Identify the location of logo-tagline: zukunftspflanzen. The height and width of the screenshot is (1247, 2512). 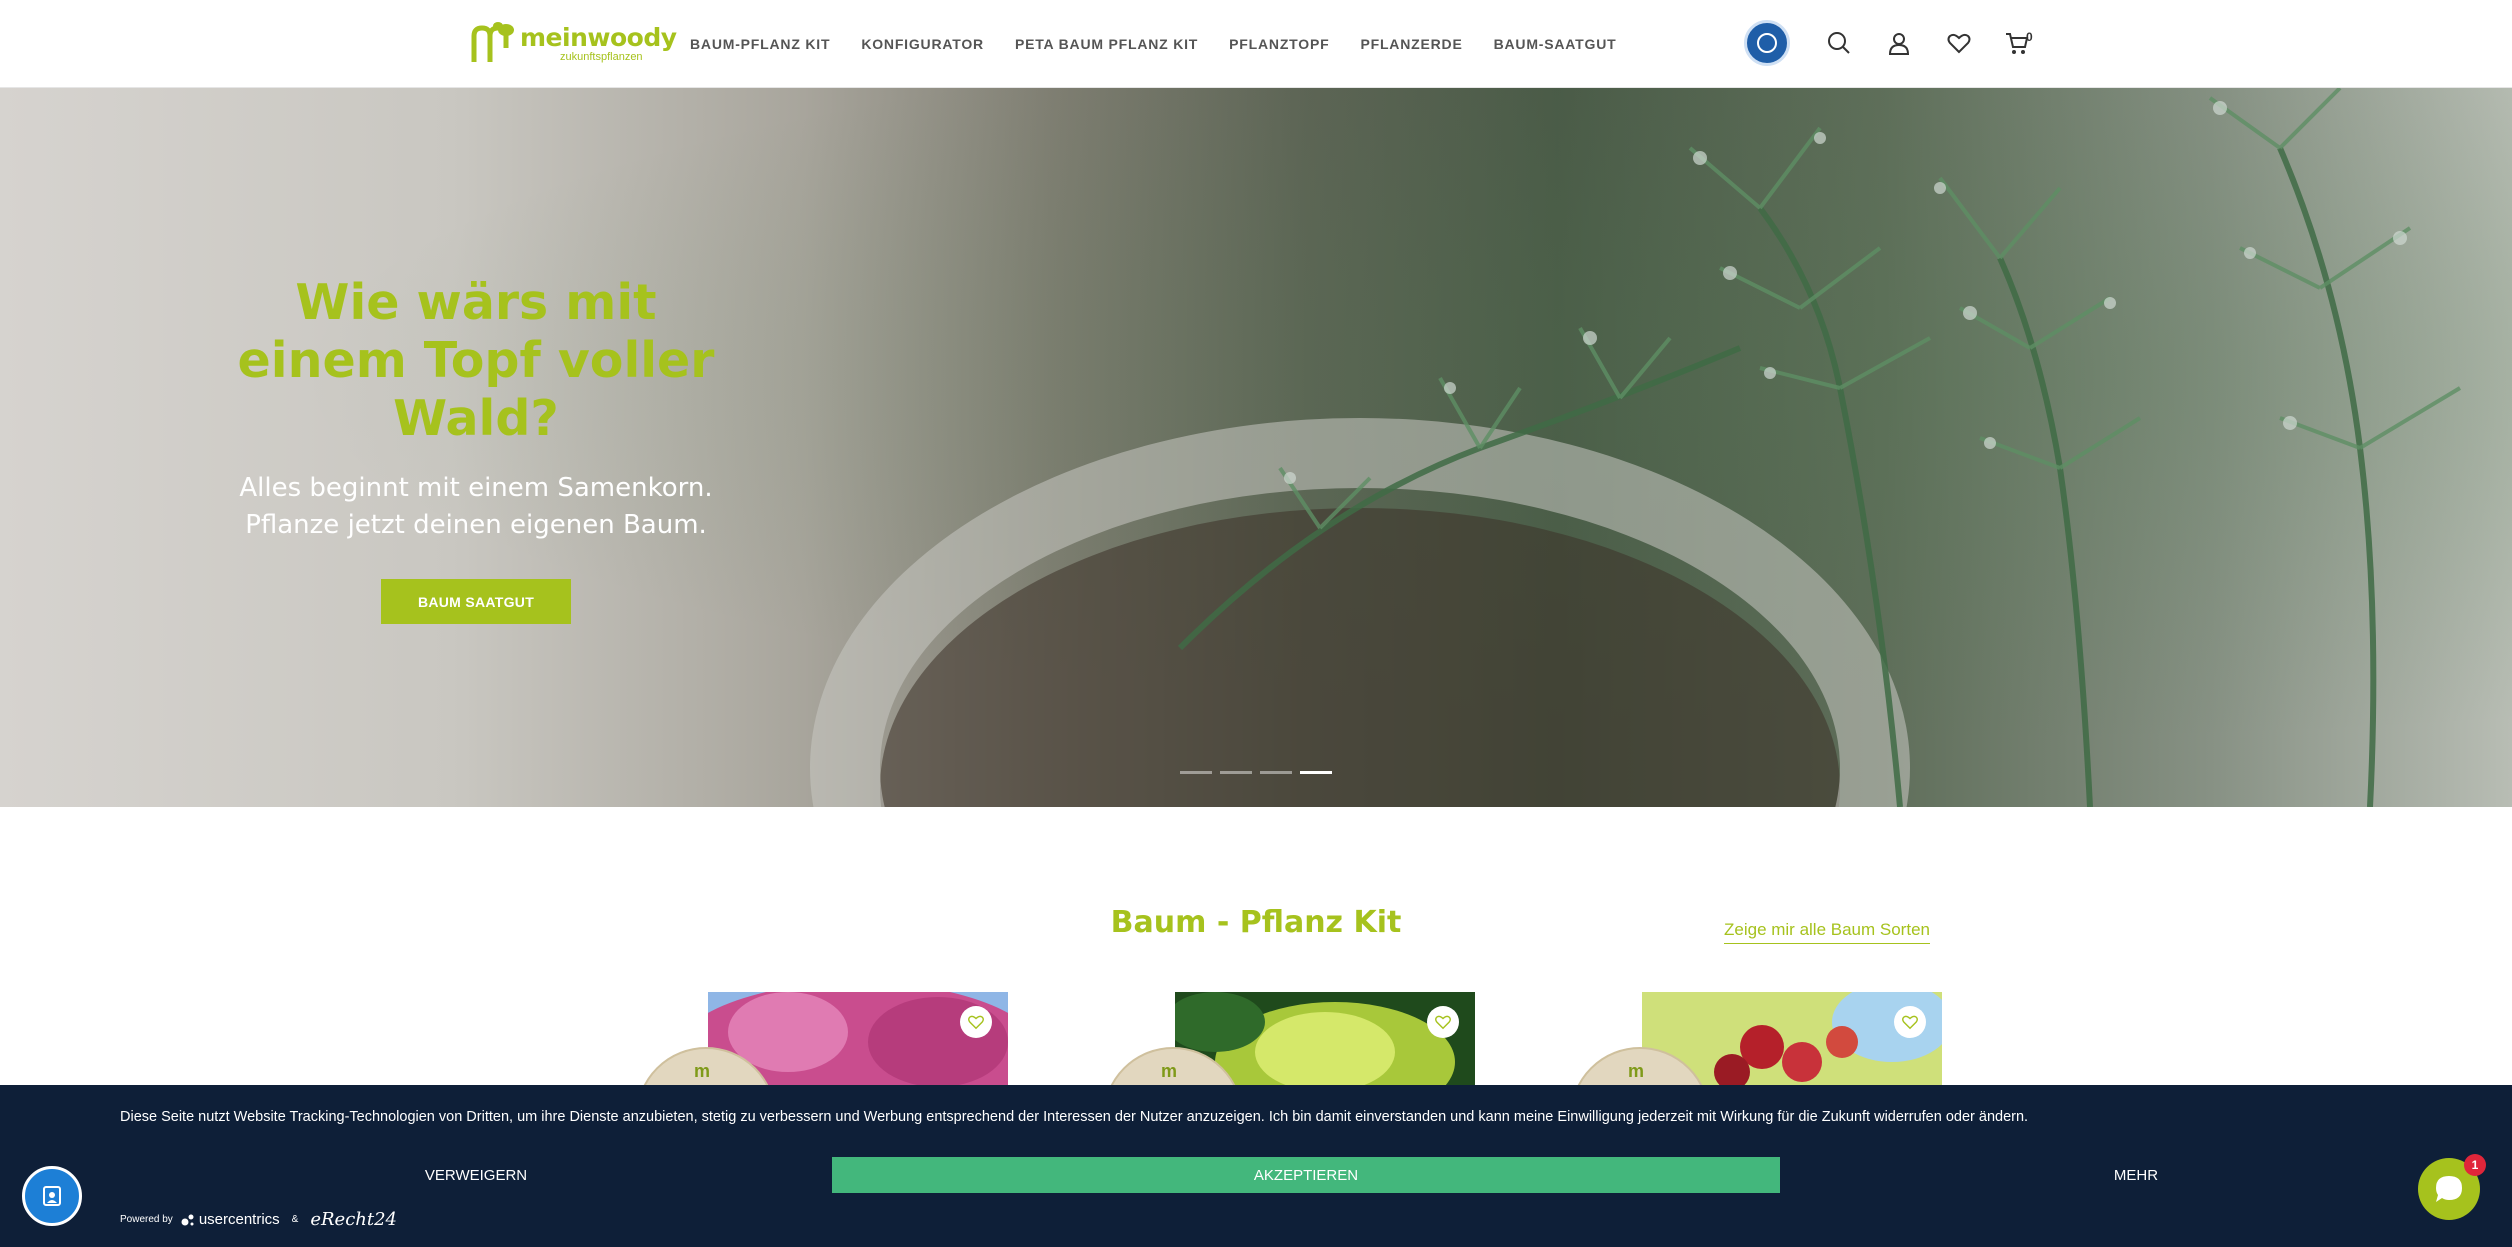
(601, 57).